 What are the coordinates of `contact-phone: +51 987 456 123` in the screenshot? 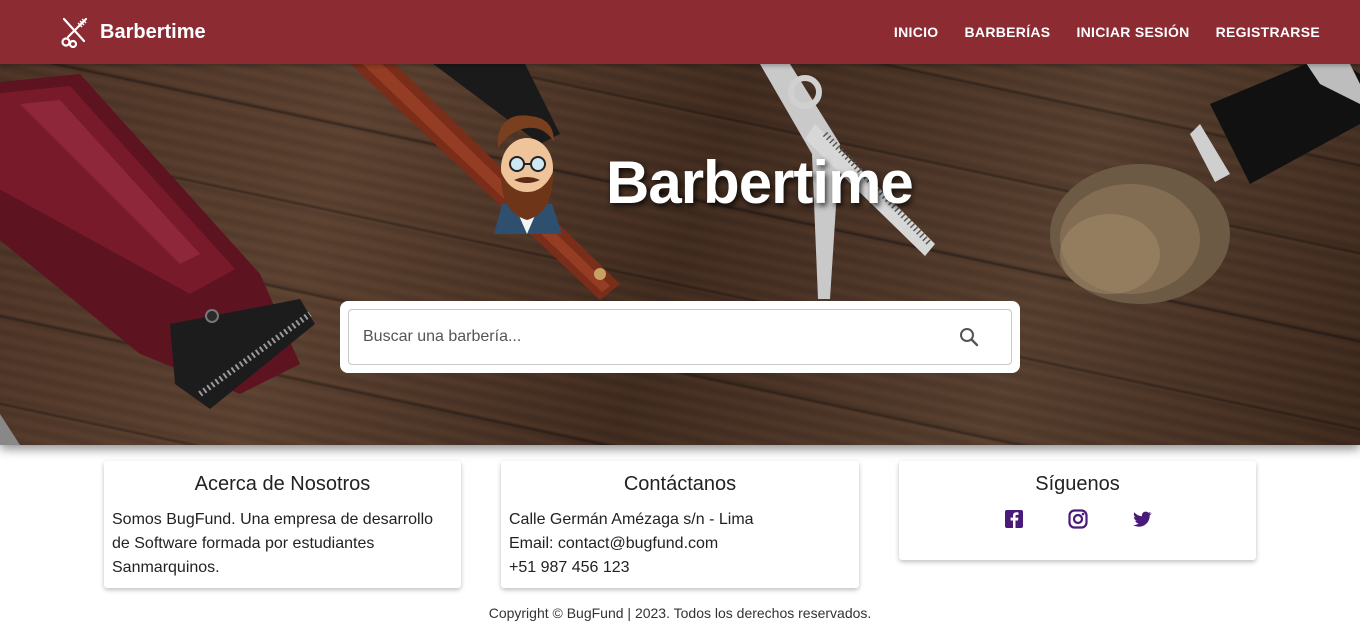 It's located at (569, 567).